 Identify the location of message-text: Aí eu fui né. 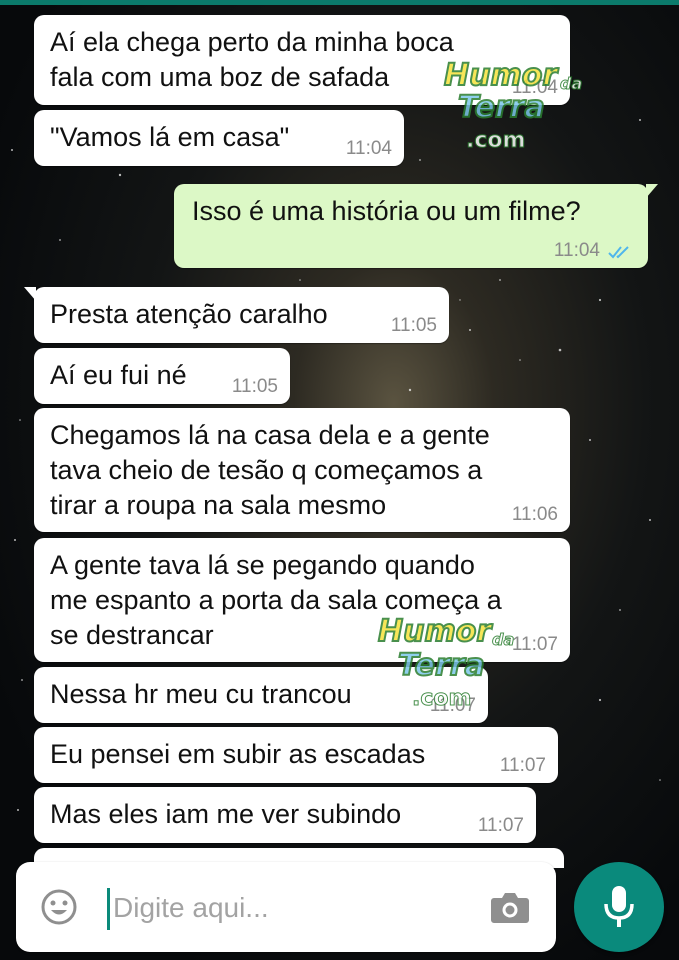
(118, 375).